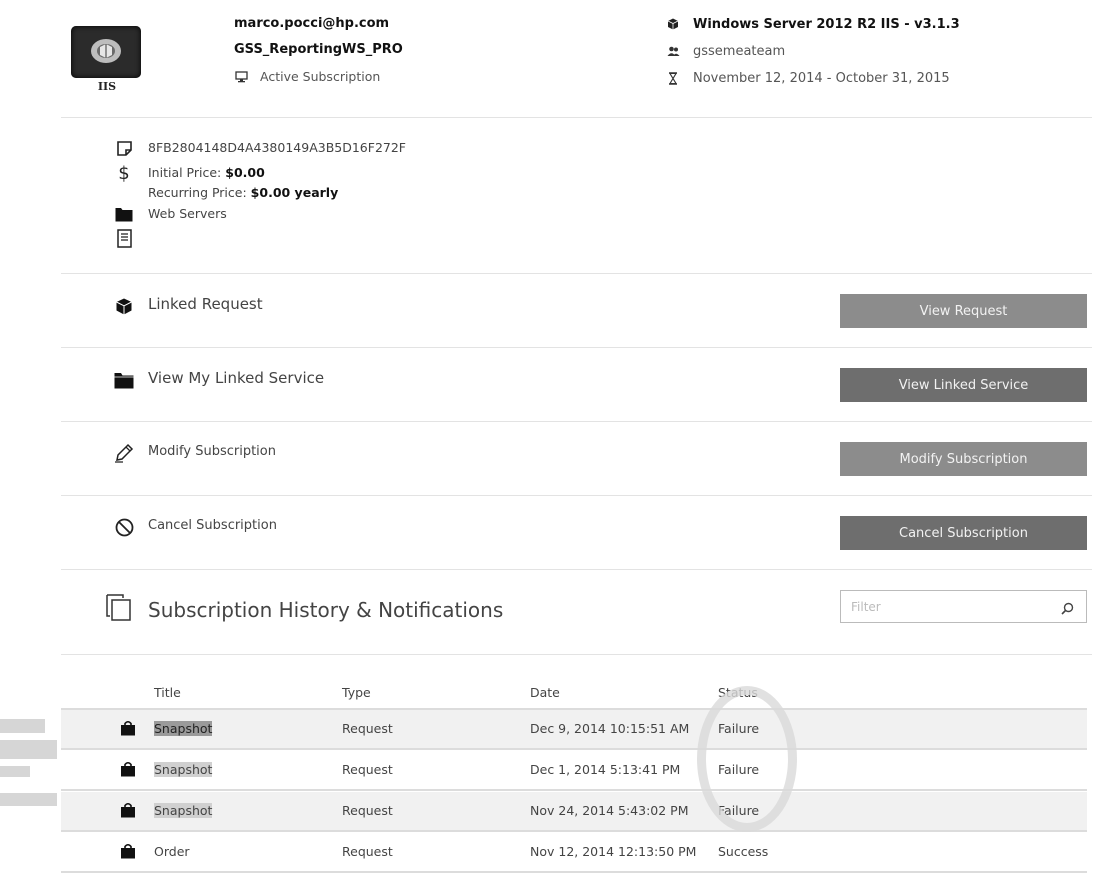 This screenshot has width=1120, height=885. I want to click on team-name: gssemeateam, so click(739, 51).